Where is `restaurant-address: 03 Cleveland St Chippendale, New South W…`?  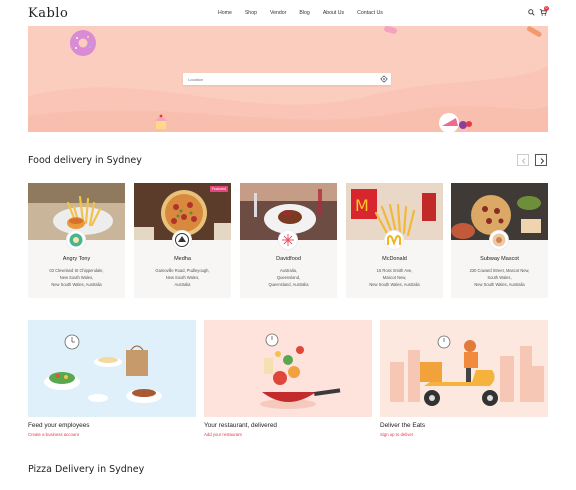 restaurant-address: 03 Cleveland St Chippendale, New South W… is located at coordinates (76, 278).